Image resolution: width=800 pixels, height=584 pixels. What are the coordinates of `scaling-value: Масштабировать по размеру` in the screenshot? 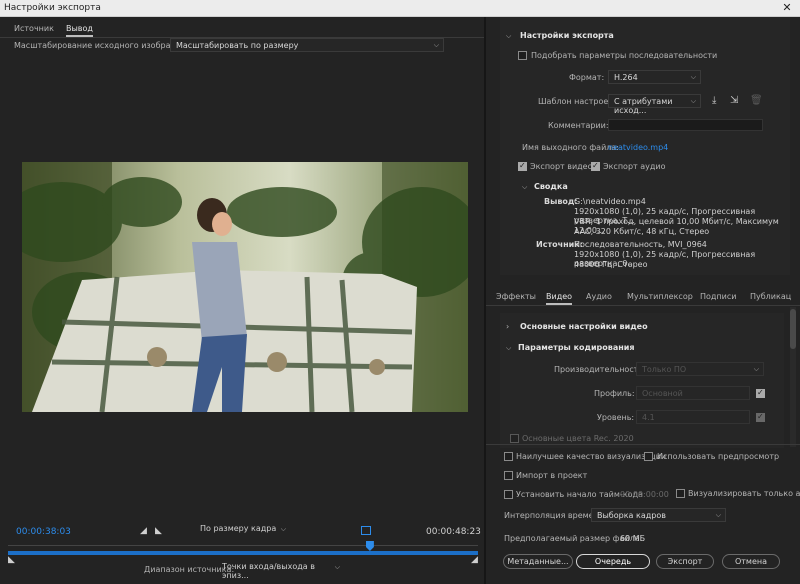 It's located at (237, 45).